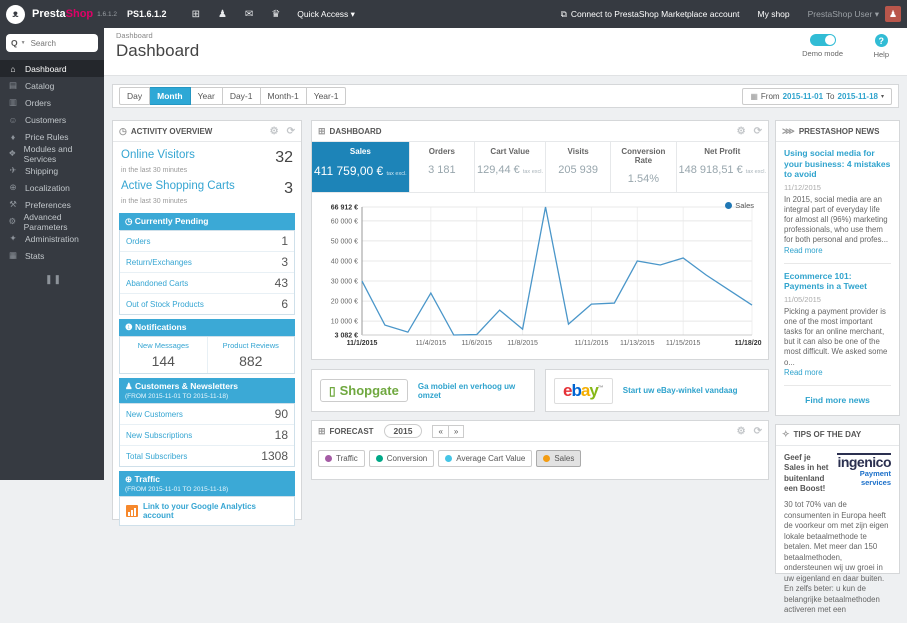 The width and height of the screenshot is (907, 623). I want to click on legend-dot, so click(729, 205).